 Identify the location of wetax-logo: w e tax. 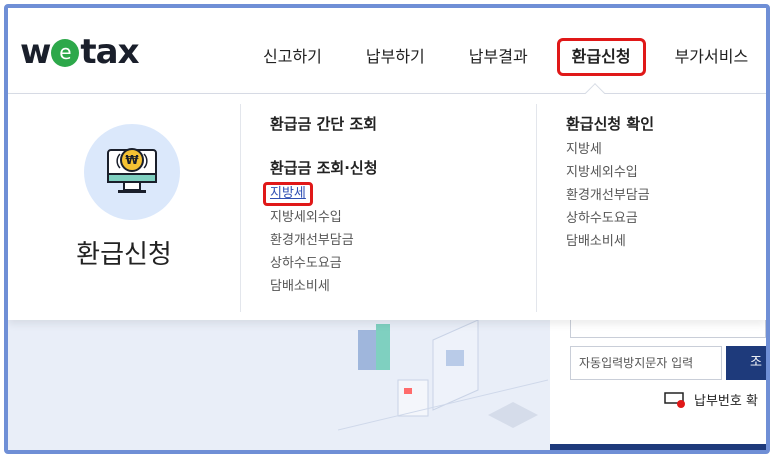
(80, 52).